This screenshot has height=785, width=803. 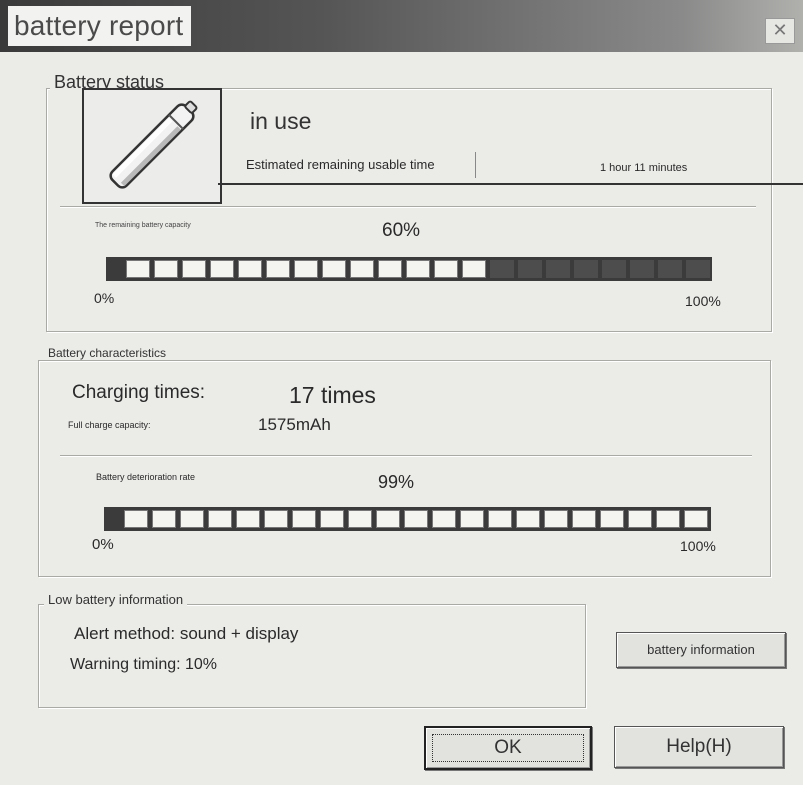 I want to click on charging-times-value: 17 times, so click(x=332, y=395).